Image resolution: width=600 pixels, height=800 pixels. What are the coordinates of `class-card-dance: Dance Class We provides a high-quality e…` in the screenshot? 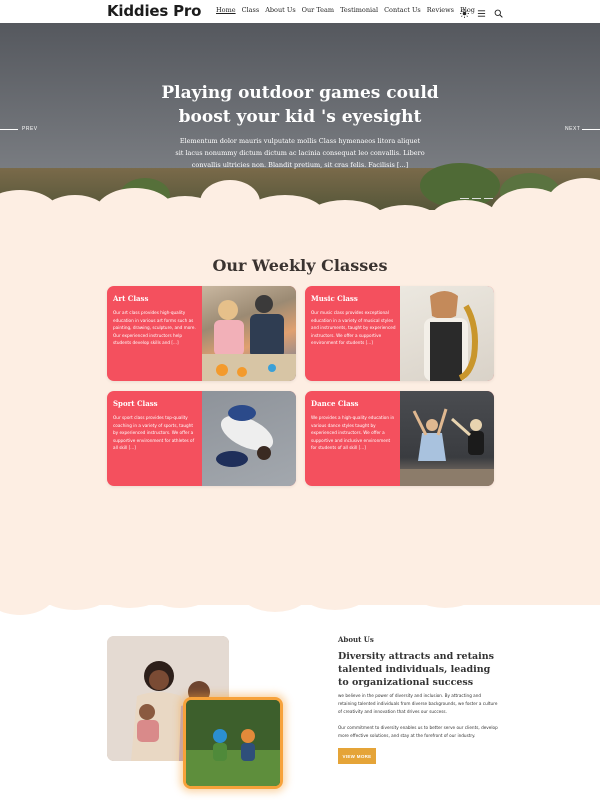 It's located at (399, 438).